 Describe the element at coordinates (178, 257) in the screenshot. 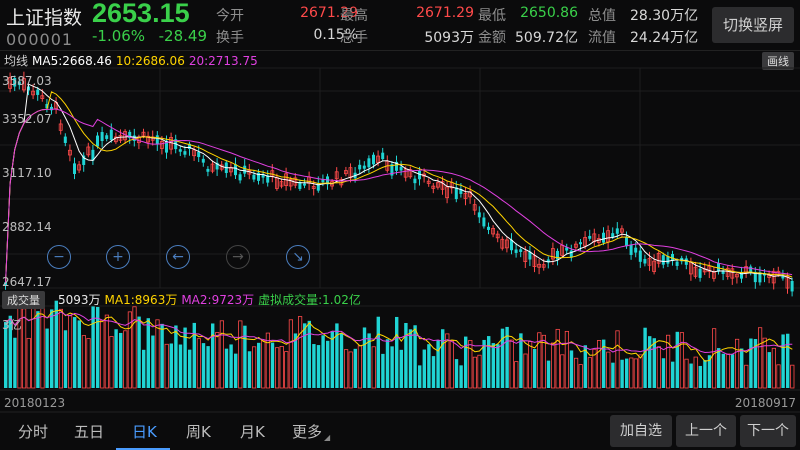

I see `arrow-left-icon: ←` at that location.